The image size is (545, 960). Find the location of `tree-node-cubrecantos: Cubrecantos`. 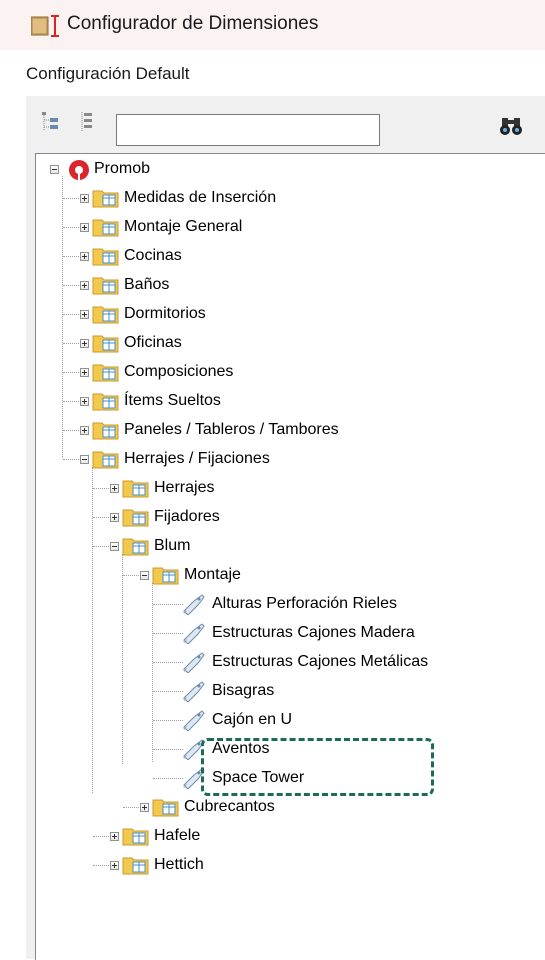

tree-node-cubrecantos: Cubrecantos is located at coordinates (236, 807).